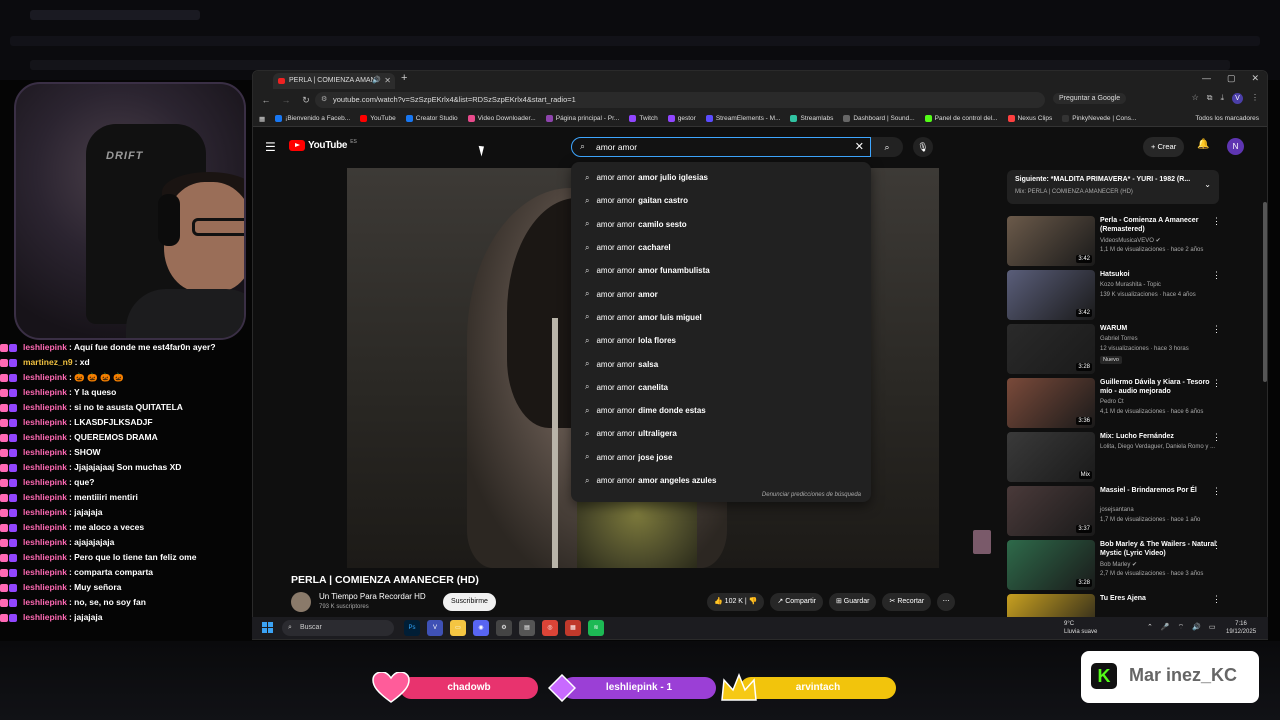  What do you see at coordinates (1212, 627) in the screenshot?
I see `battery-icon: ▭` at bounding box center [1212, 627].